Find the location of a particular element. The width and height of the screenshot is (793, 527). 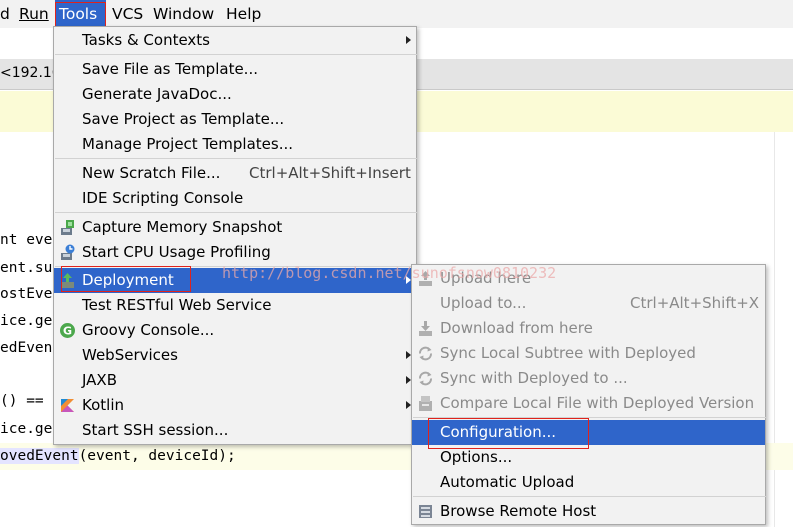

menu-item-ide-scripting-console: IDE Scripting Console is located at coordinates (235, 198).